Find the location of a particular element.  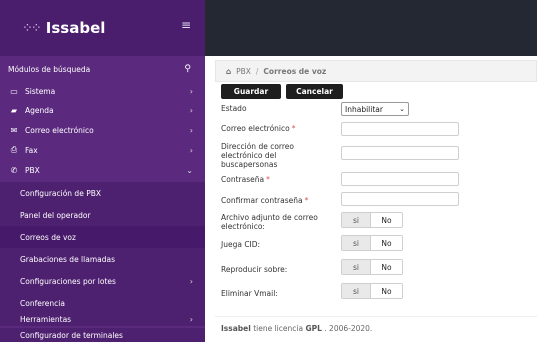

sidebar-item-agenda: ▰ Agenda › is located at coordinates (102, 110).